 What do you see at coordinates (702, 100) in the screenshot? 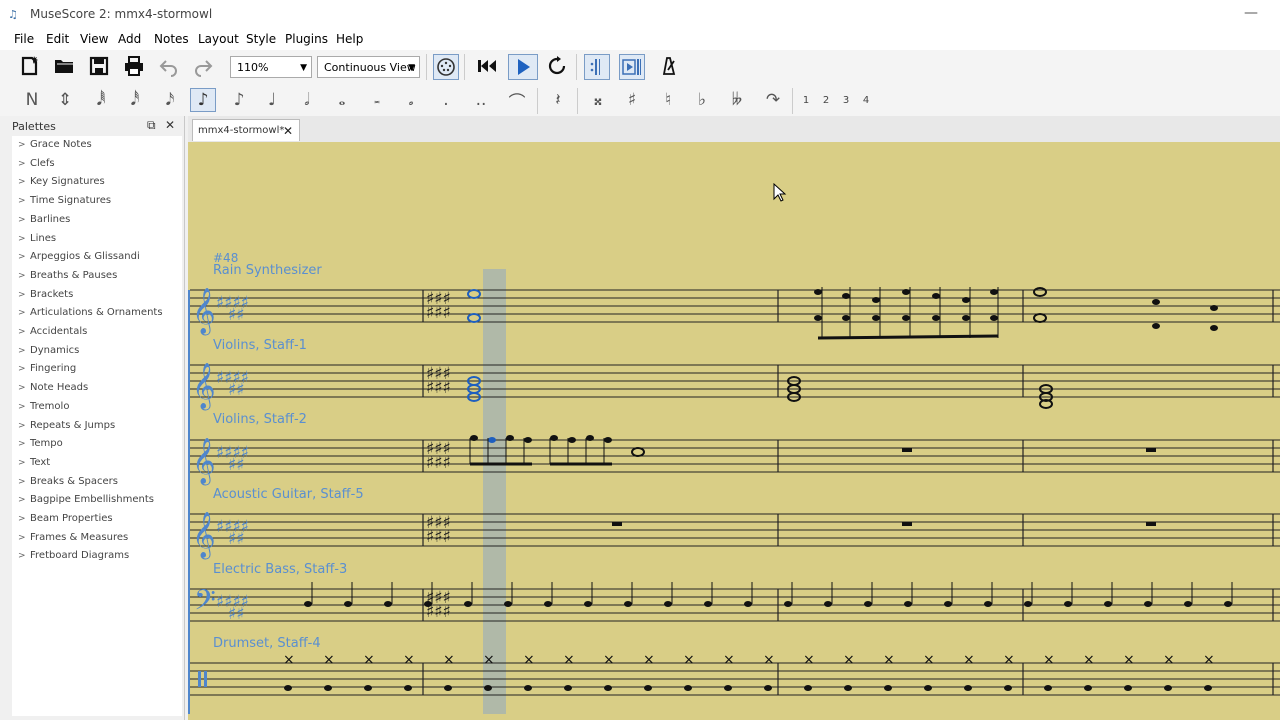
I see `flat-icon: ♭` at bounding box center [702, 100].